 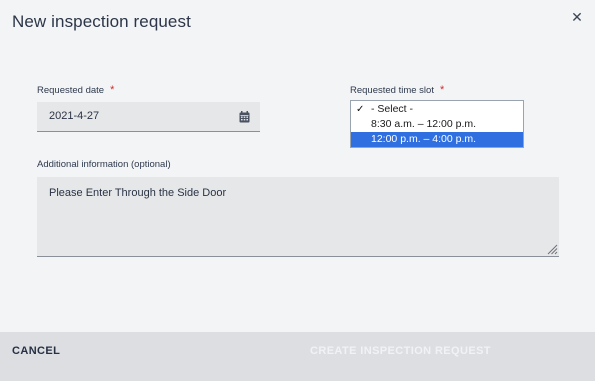 I want to click on time-slot-label: Requested time slot *, so click(x=397, y=90).